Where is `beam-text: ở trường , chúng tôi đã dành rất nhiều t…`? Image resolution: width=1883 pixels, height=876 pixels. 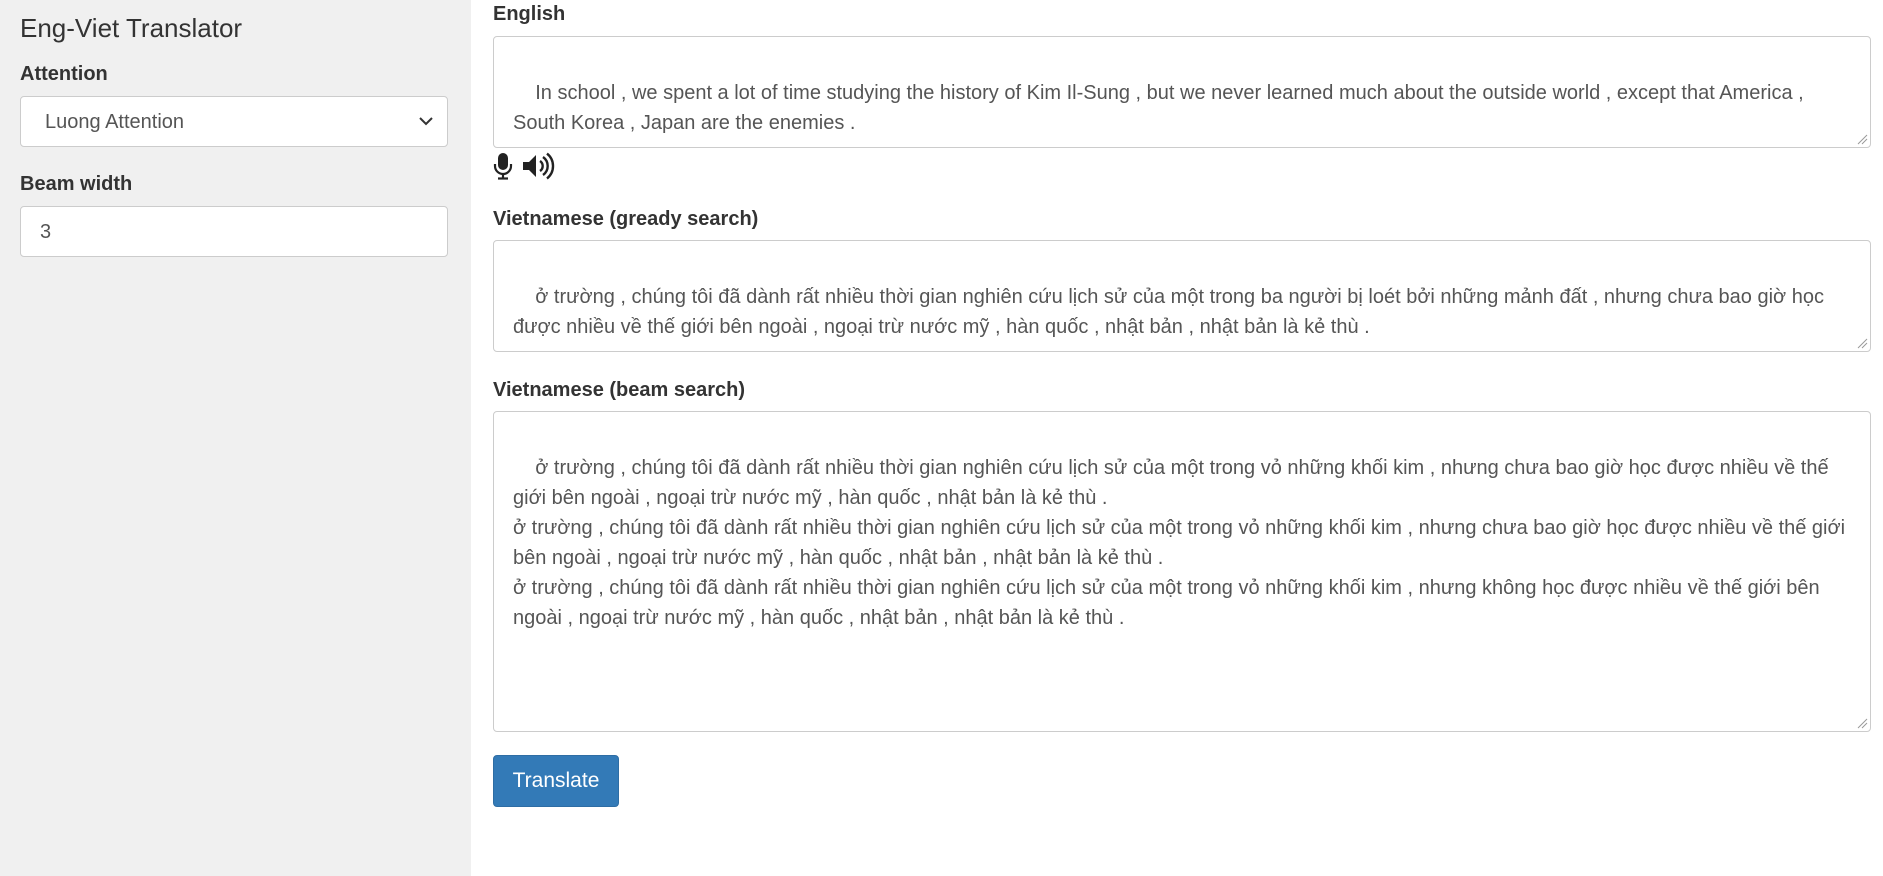 beam-text: ở trường , chúng tôi đã dành rất nhiều t… is located at coordinates (1179, 543).